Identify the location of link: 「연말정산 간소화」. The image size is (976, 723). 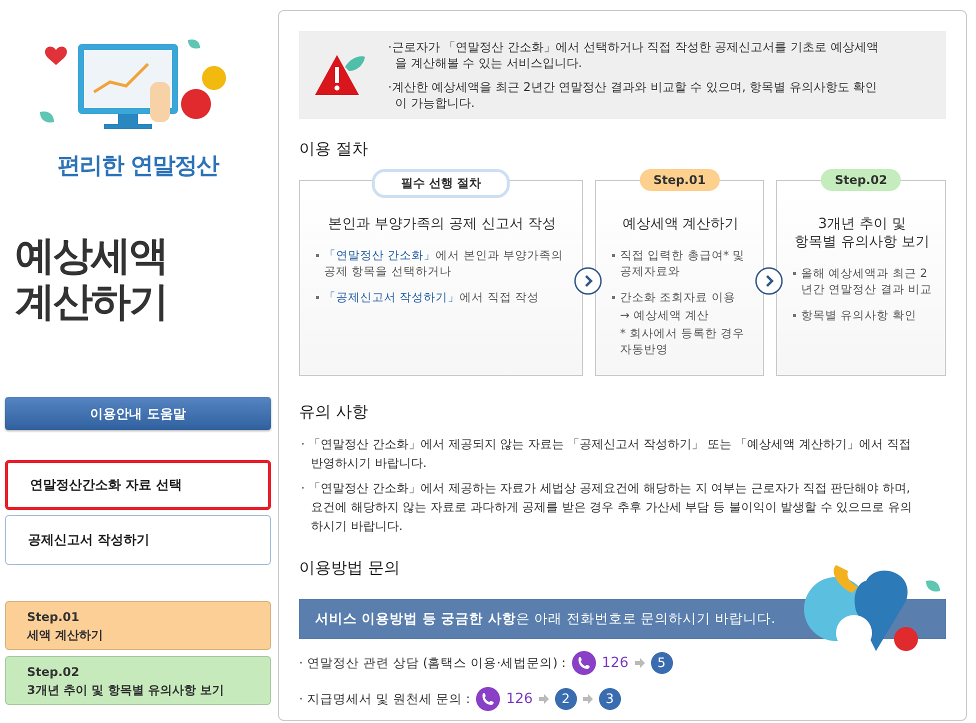
(380, 255).